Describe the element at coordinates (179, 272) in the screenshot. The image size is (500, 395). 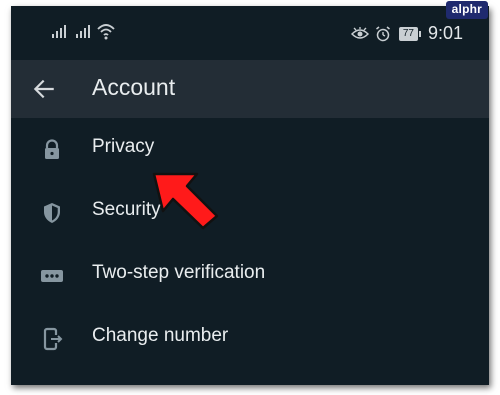
I see `menu-item-label: Two-step verification` at that location.